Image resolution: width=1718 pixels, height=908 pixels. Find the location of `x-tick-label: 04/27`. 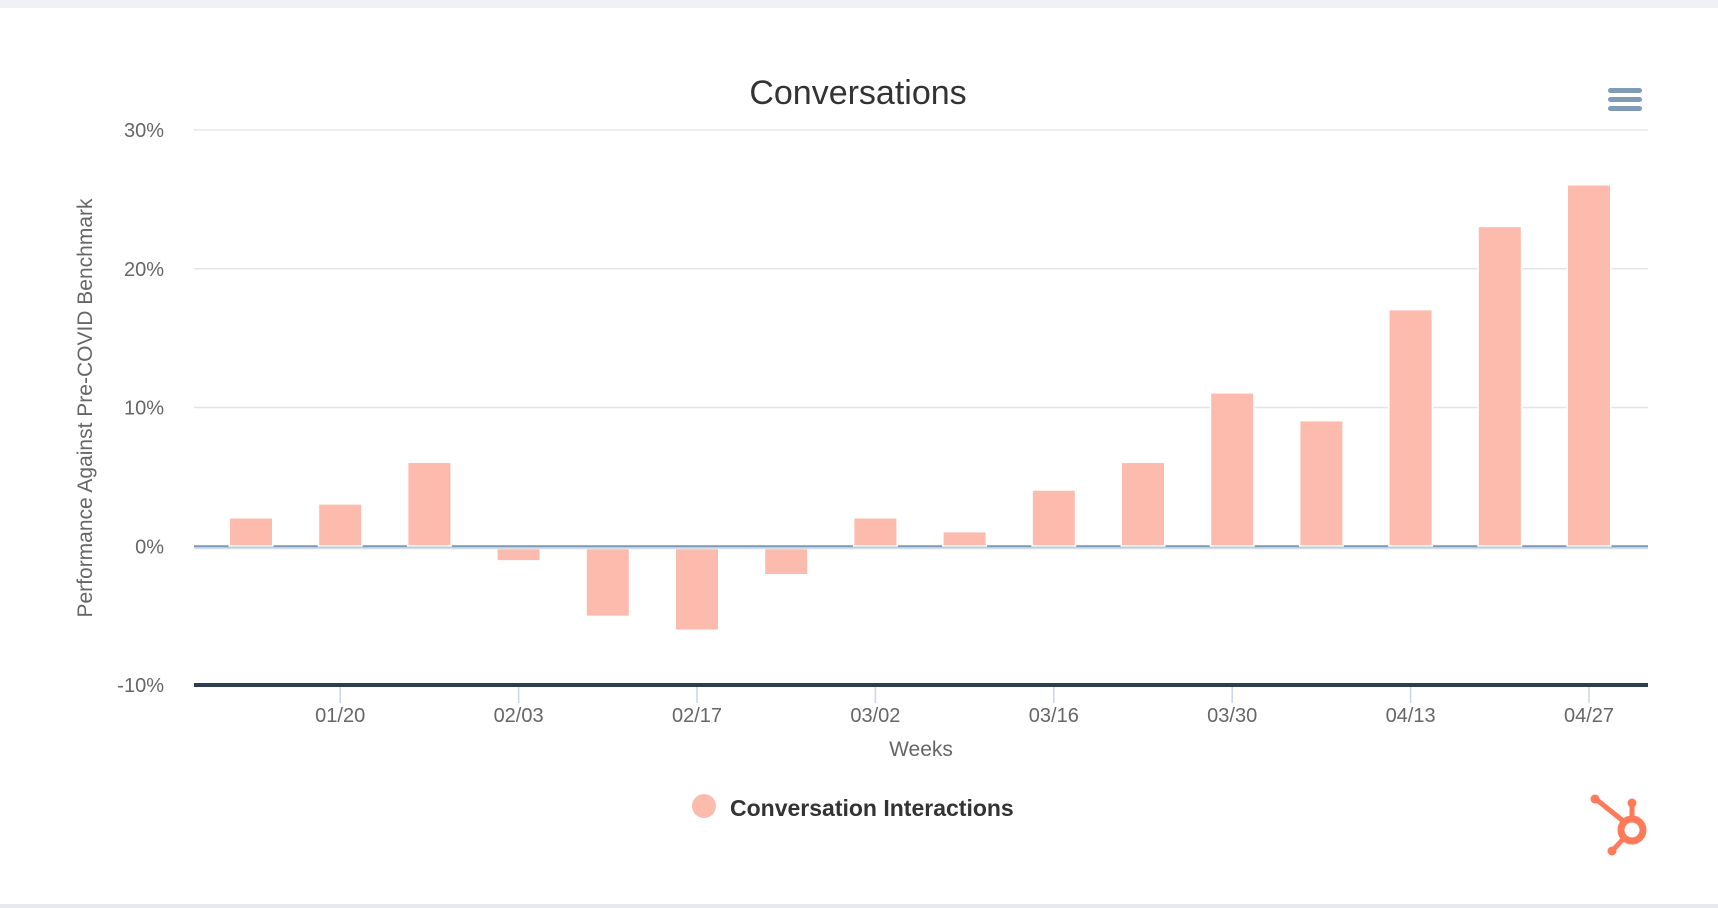

x-tick-label: 04/27 is located at coordinates (1589, 716).